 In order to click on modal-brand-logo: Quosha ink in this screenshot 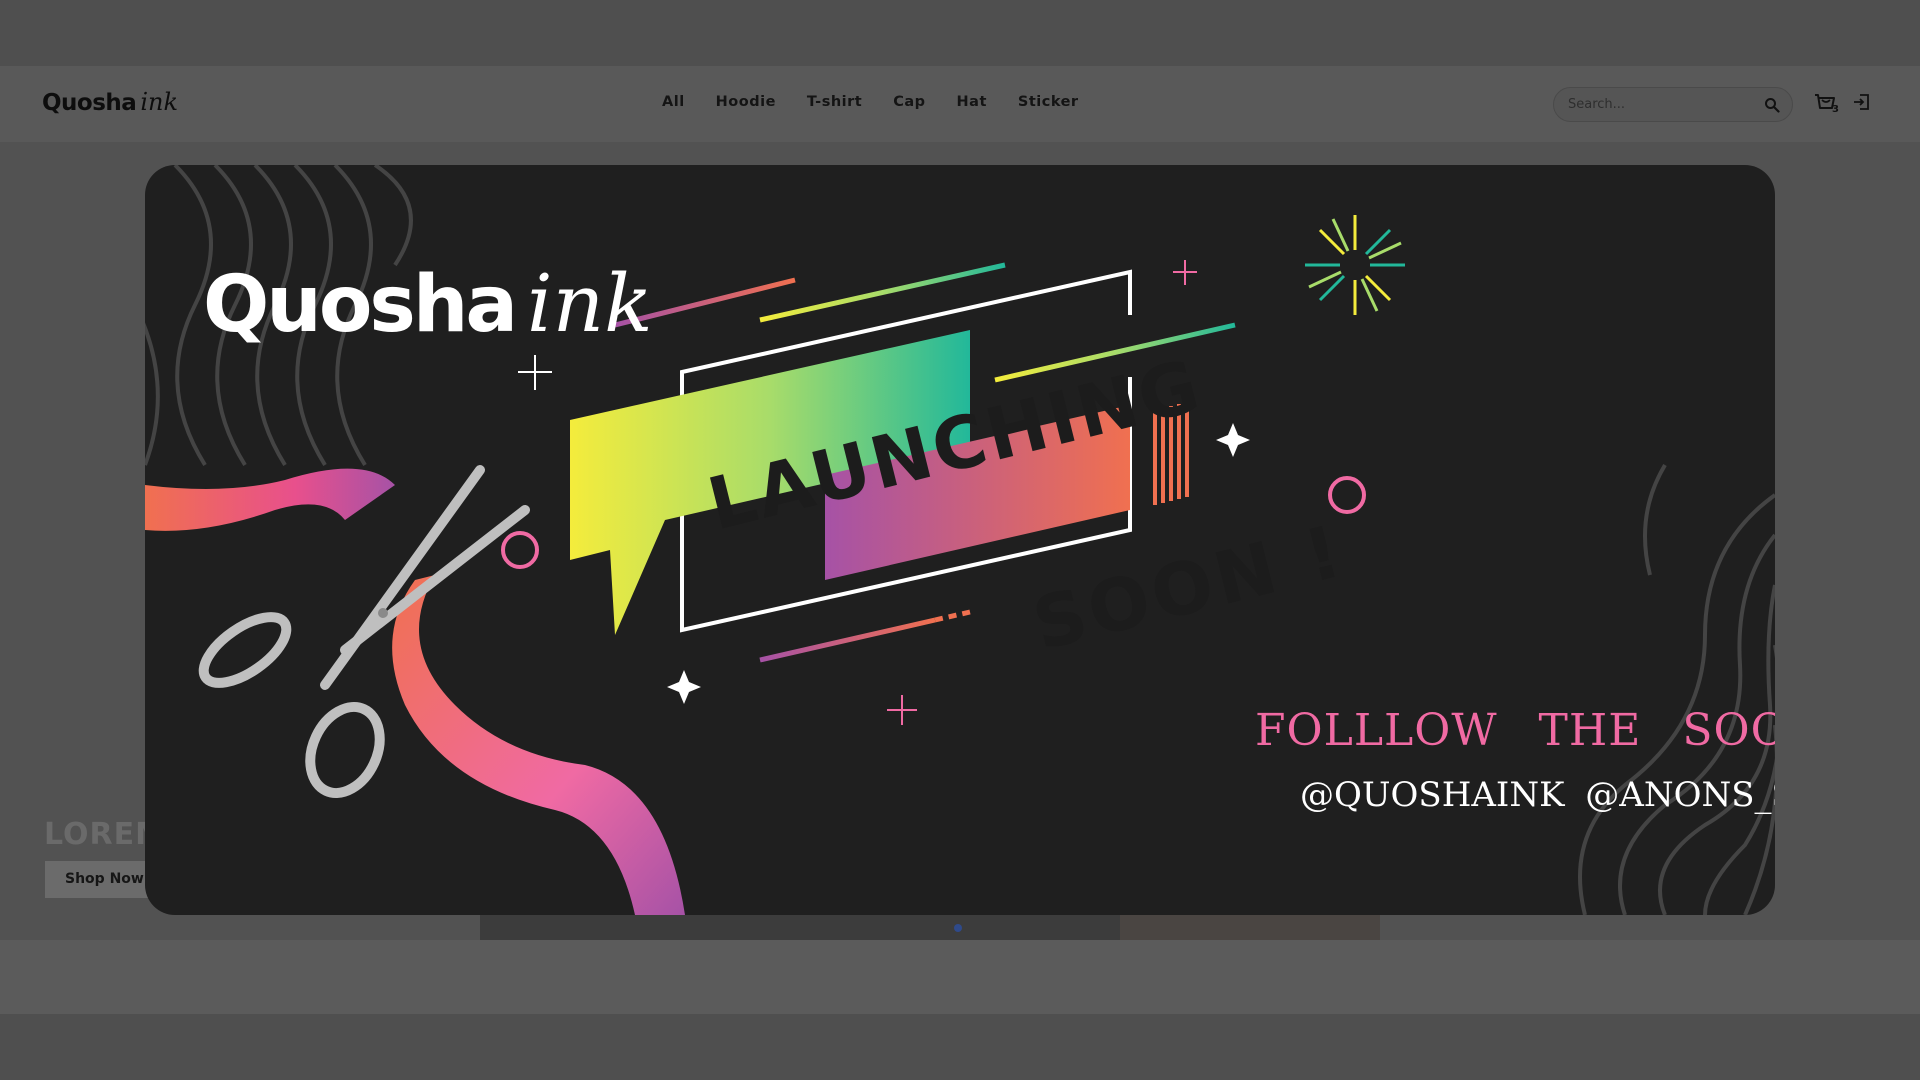, I will do `click(428, 303)`.